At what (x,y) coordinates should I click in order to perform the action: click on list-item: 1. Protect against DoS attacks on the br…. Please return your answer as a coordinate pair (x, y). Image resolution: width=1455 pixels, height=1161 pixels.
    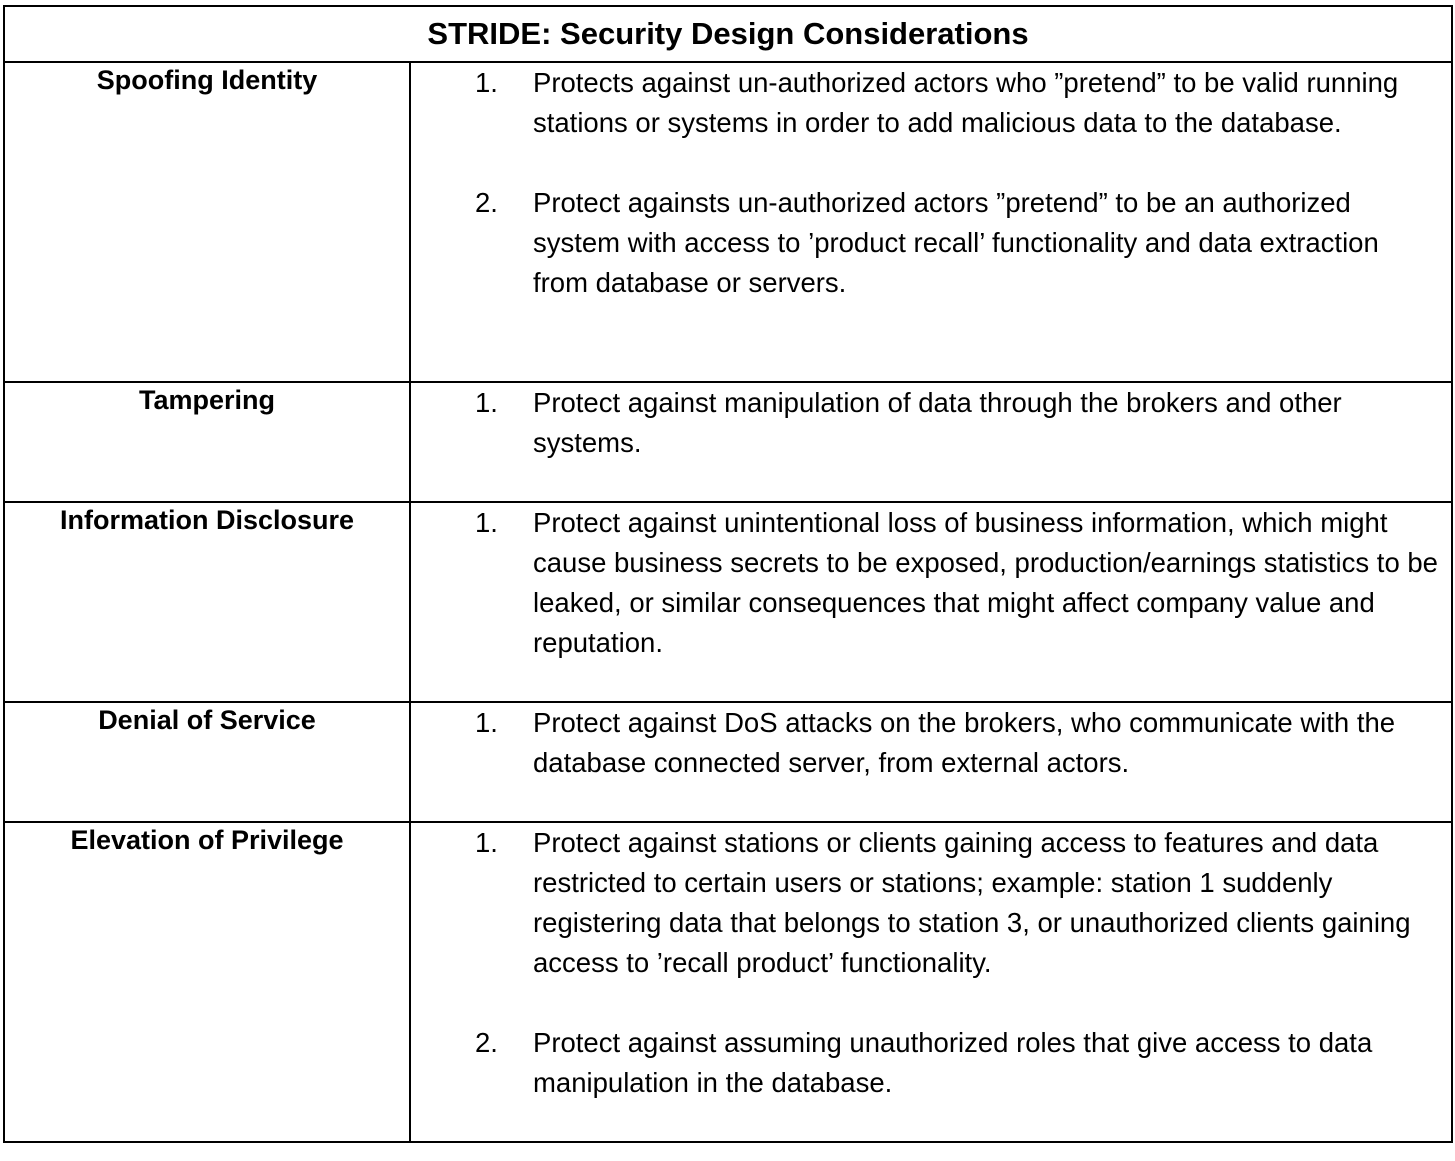
    Looking at the image, I should click on (931, 743).